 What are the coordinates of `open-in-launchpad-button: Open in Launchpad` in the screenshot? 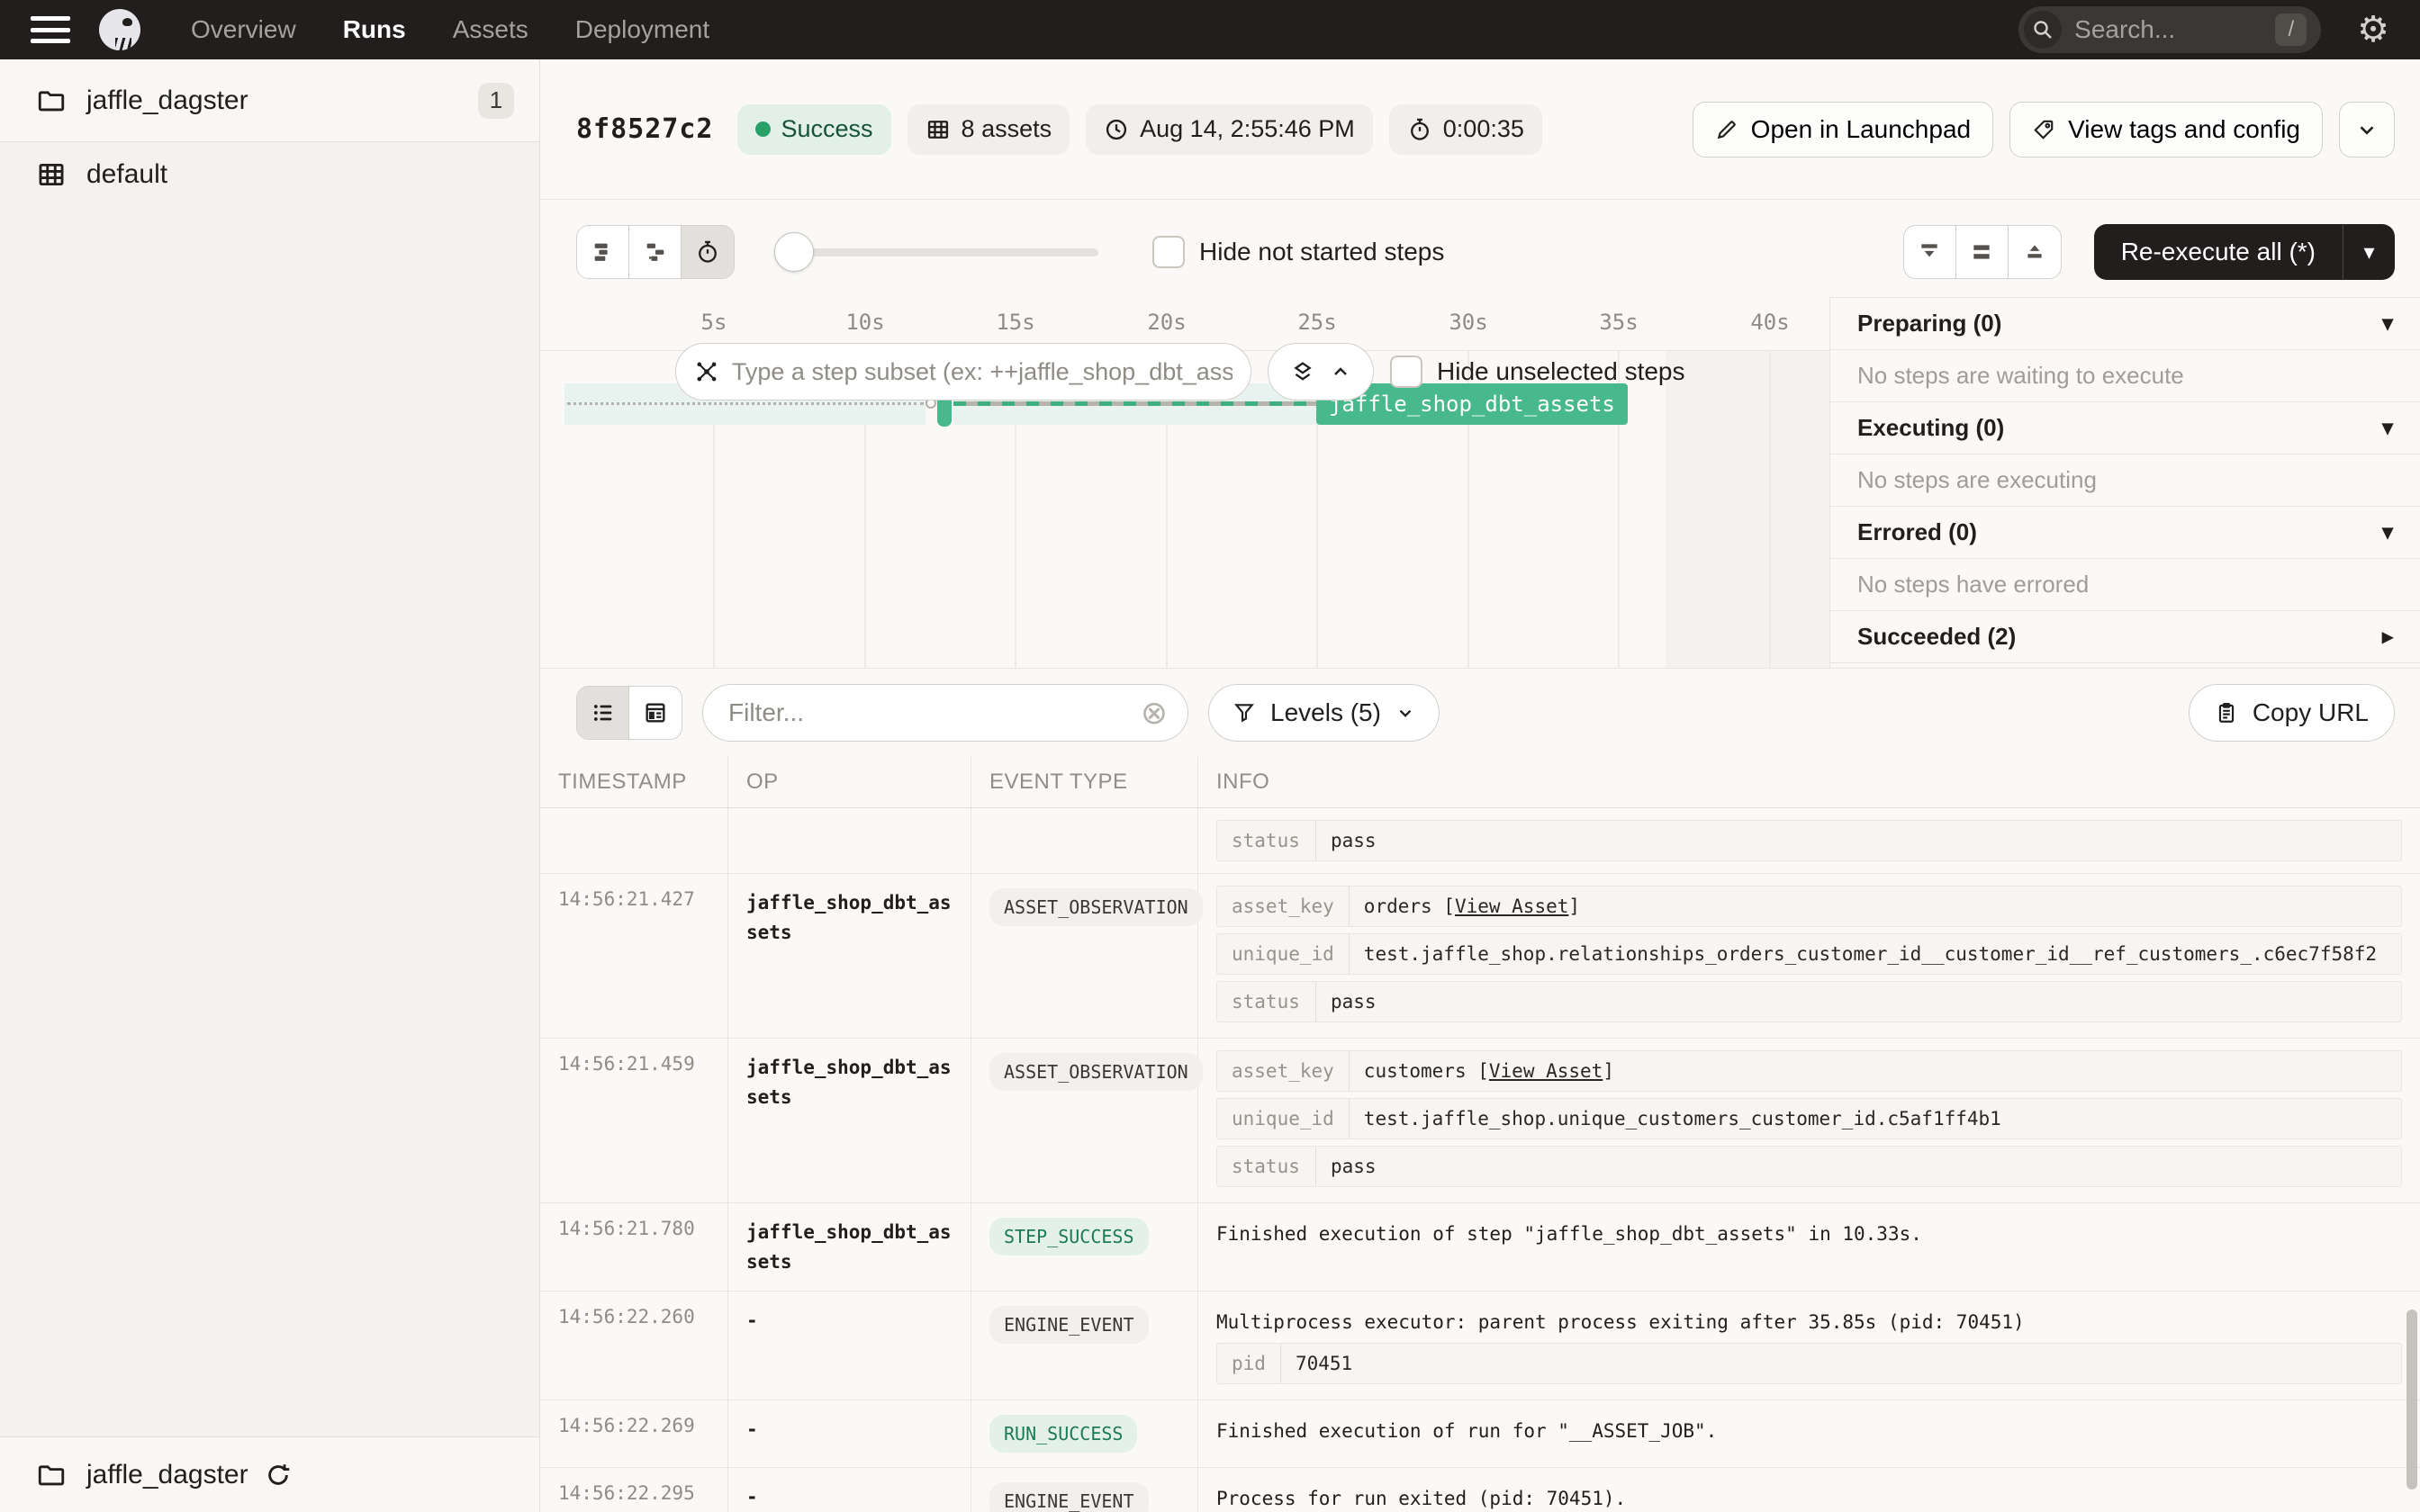 It's located at (1843, 129).